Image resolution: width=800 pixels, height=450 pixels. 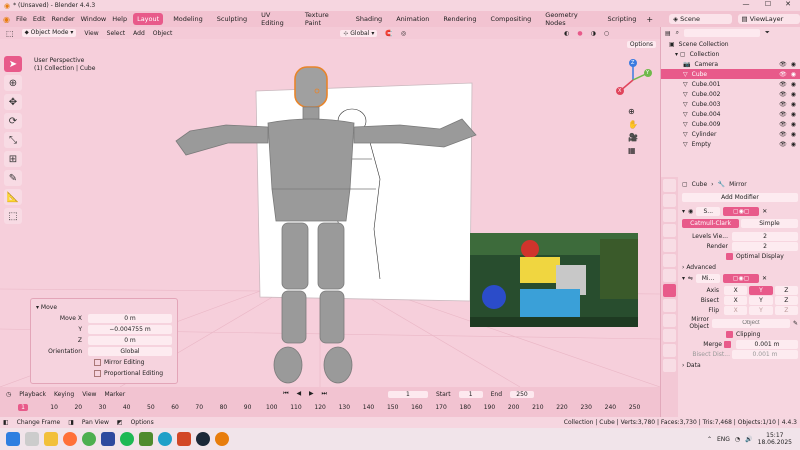 What do you see at coordinates (730, 124) in the screenshot?
I see `outliner-item: ▽ Cube.009 👁 ◉` at bounding box center [730, 124].